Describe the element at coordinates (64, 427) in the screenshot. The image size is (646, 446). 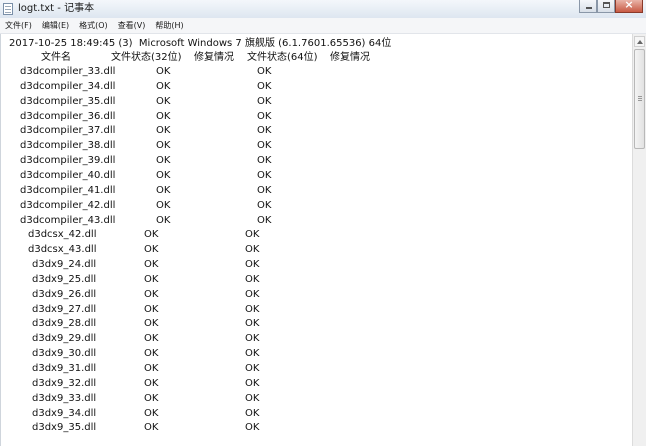
I see `dll-file-name: d3dx9_35.dll` at that location.